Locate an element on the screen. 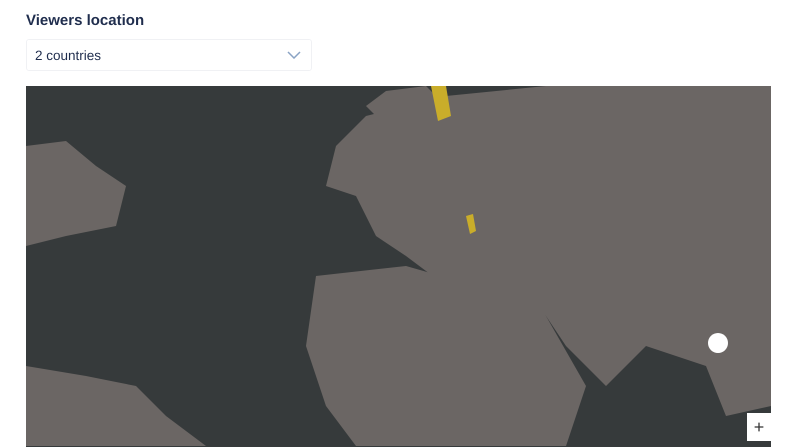  chevron-down-icon is located at coordinates (294, 55).